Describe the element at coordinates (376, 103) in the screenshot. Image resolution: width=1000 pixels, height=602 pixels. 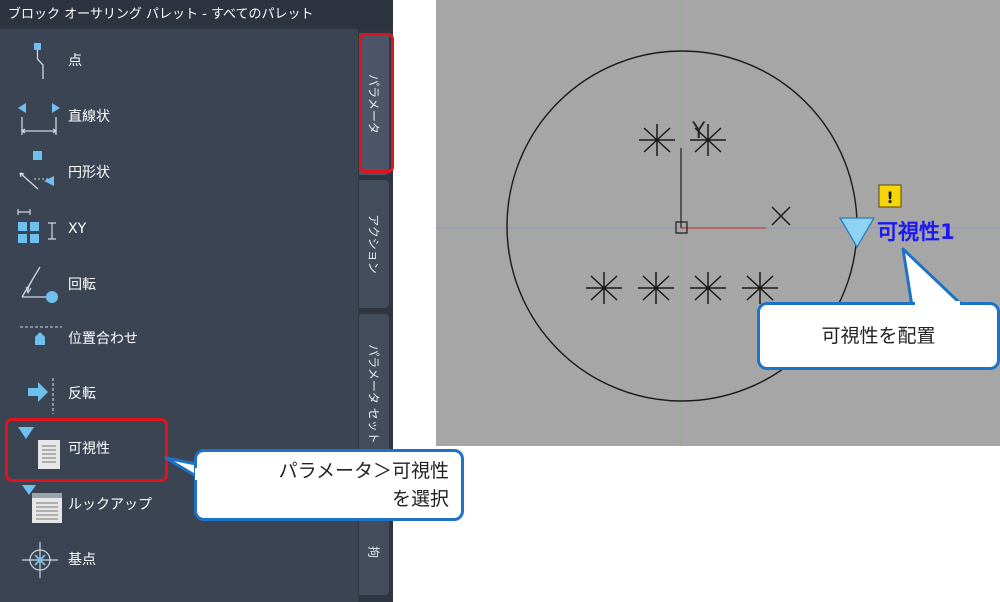
I see `parameters-tab-highlight` at that location.